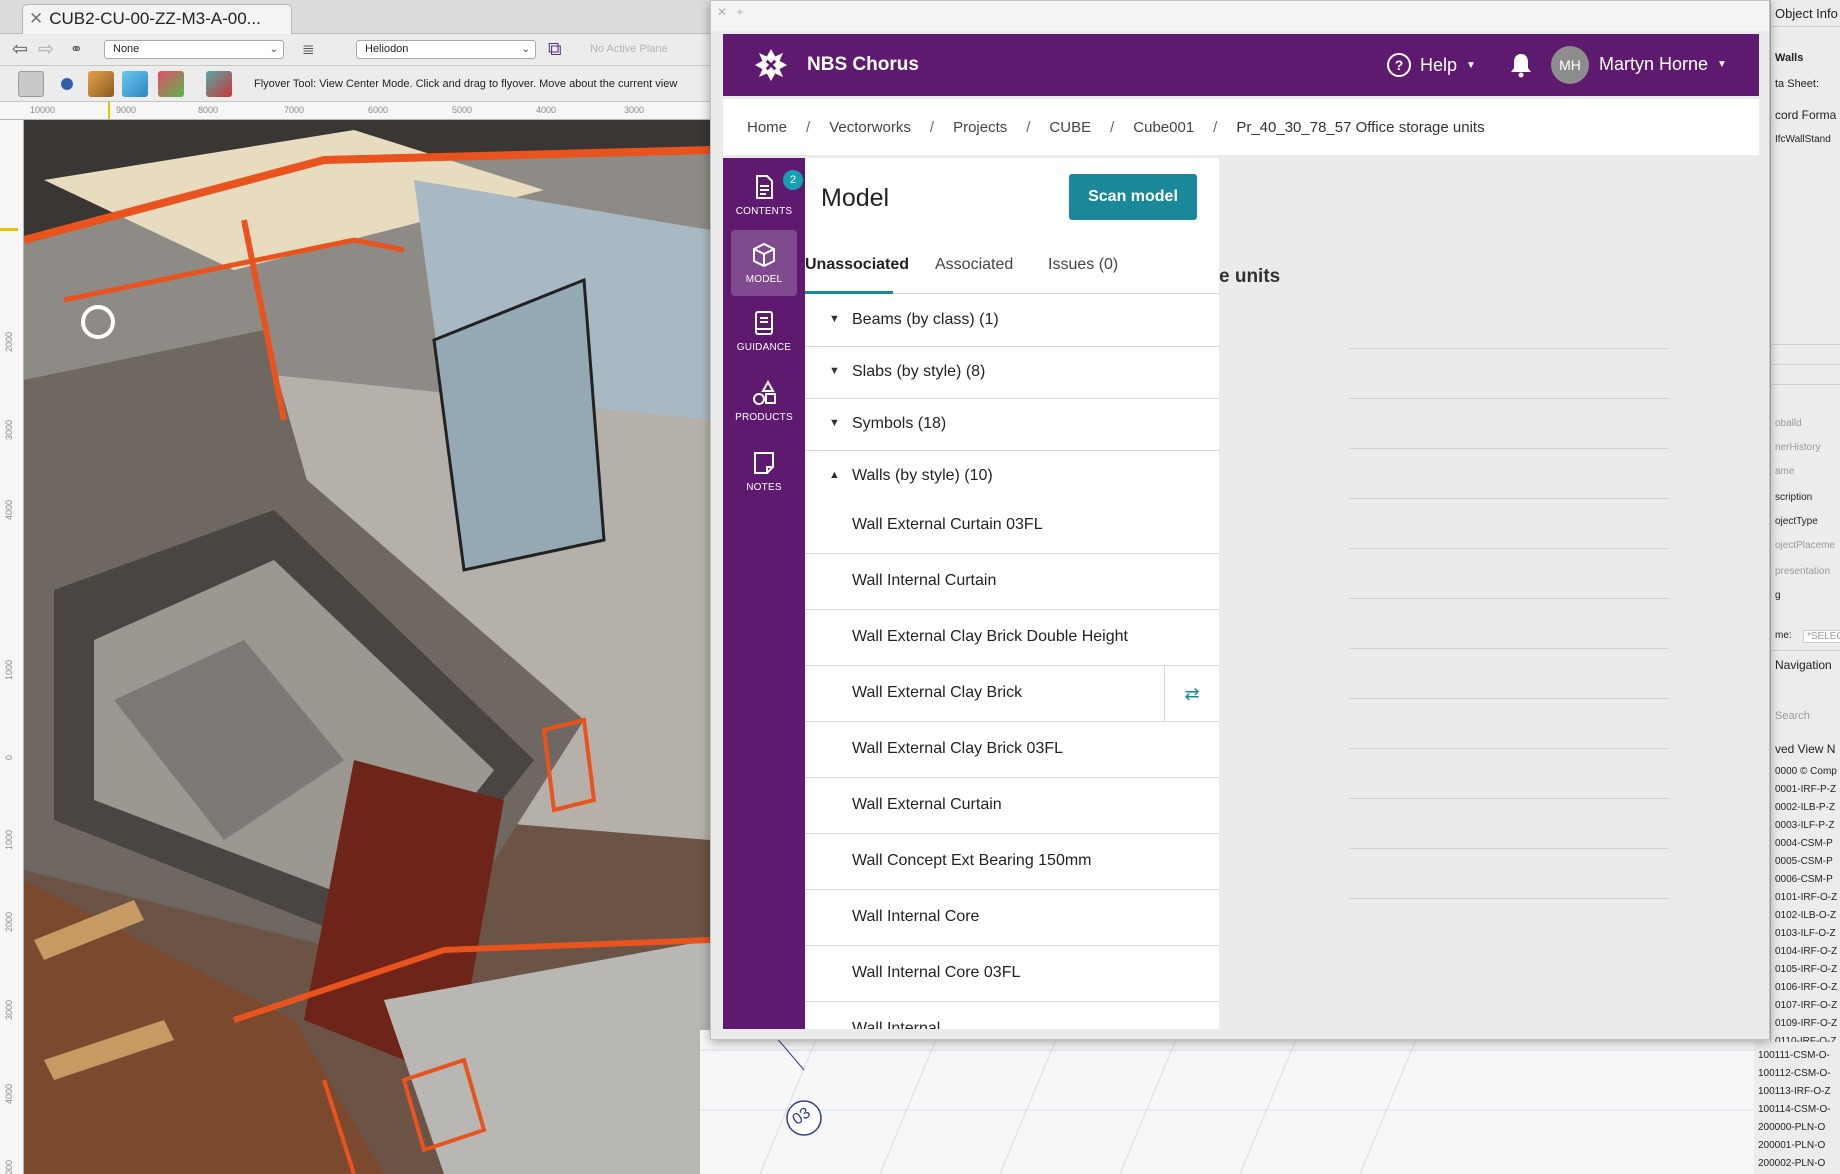 The image size is (1840, 1174). What do you see at coordinates (1012, 425) in the screenshot?
I see `tree-group-symbols: ▼ Symbols (18)` at bounding box center [1012, 425].